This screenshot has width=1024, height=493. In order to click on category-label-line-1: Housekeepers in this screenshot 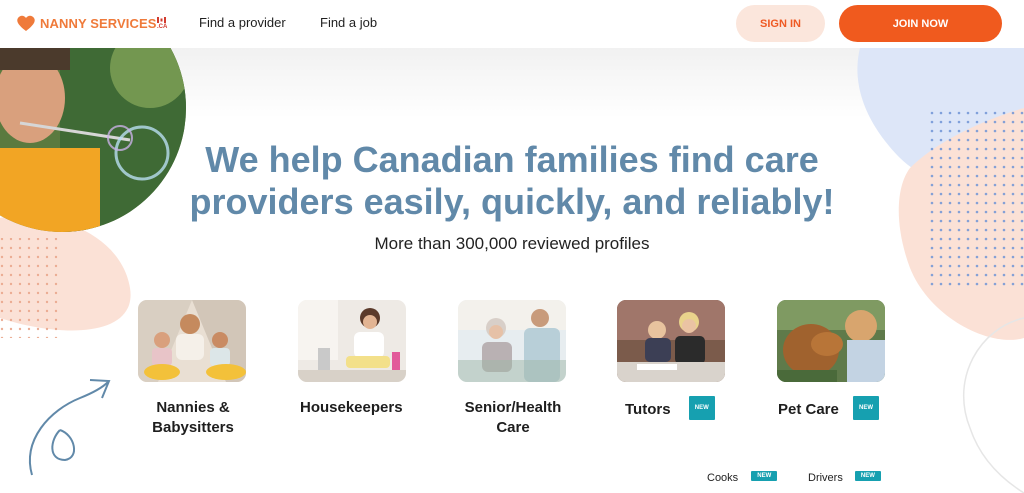, I will do `click(351, 407)`.